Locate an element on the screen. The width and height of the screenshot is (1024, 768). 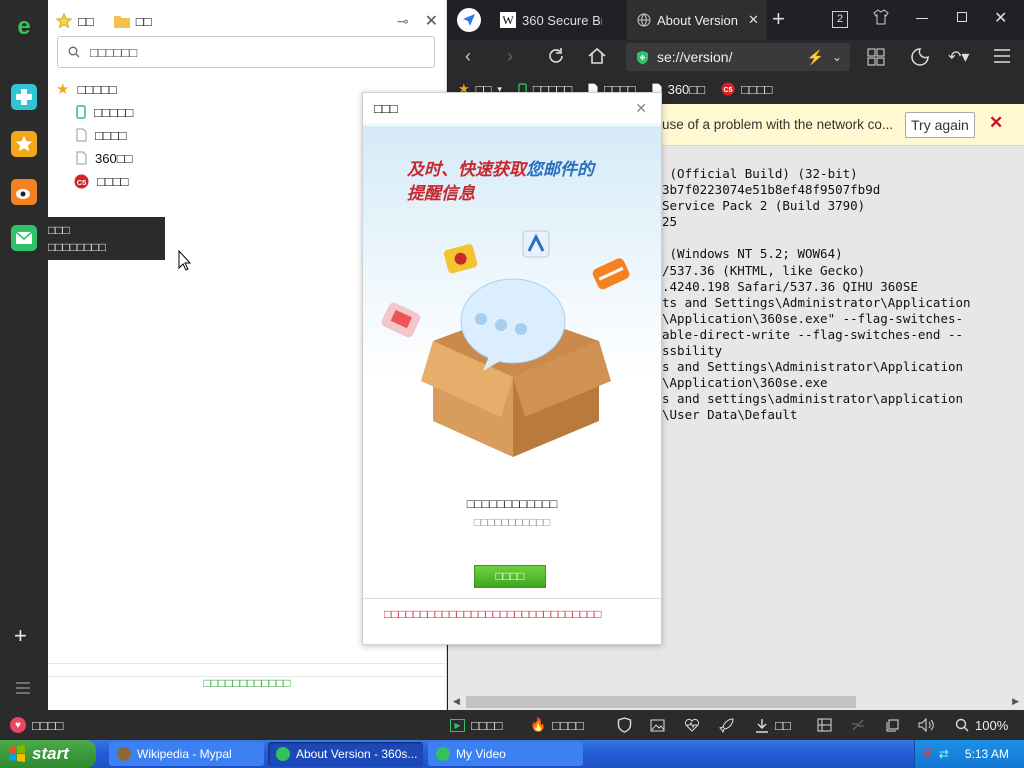
favorites-search-input: □□□□□□ is located at coordinates (246, 52).